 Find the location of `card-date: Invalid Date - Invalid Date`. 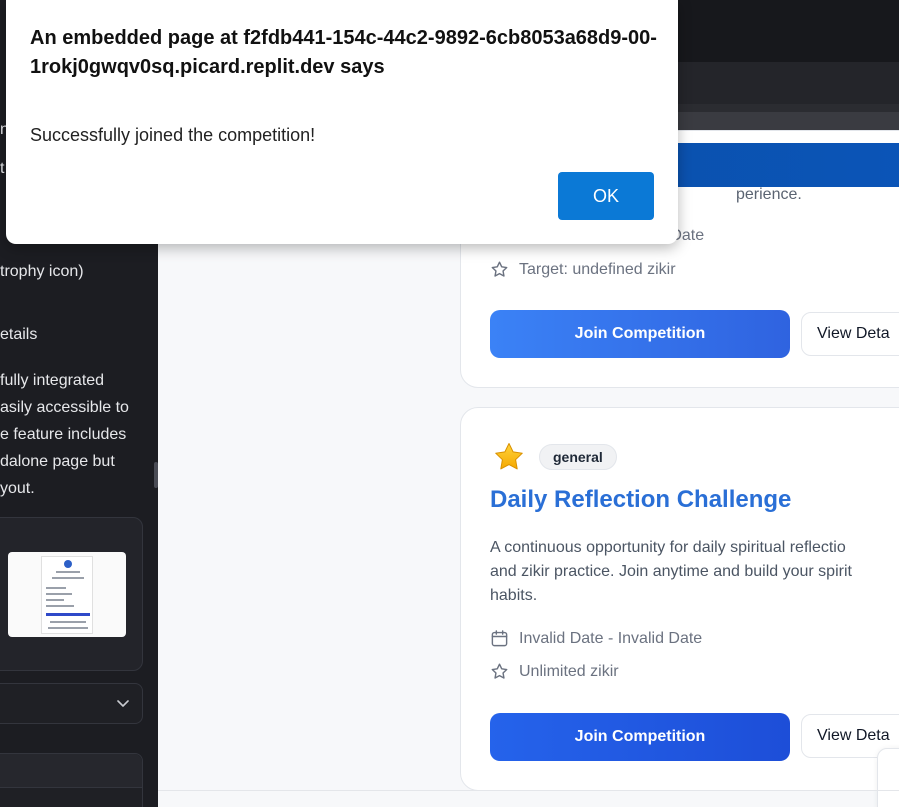

card-date: Invalid Date - Invalid Date is located at coordinates (596, 638).